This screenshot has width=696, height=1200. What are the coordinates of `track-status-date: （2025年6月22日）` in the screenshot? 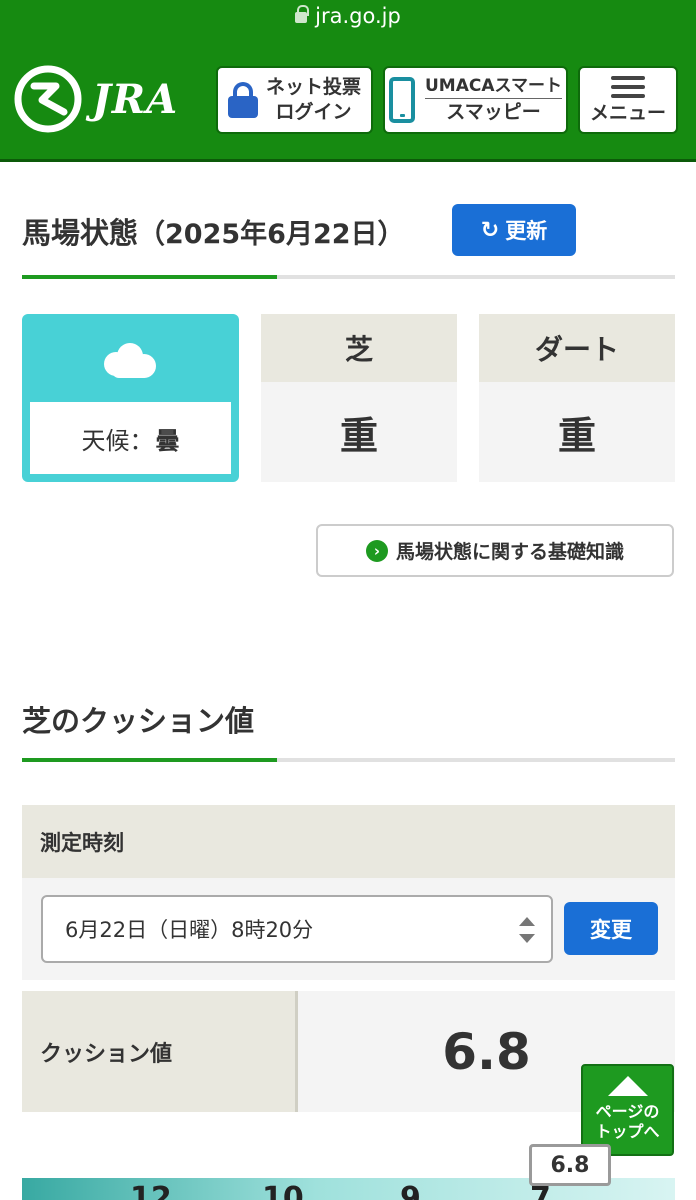 It's located at (271, 234).